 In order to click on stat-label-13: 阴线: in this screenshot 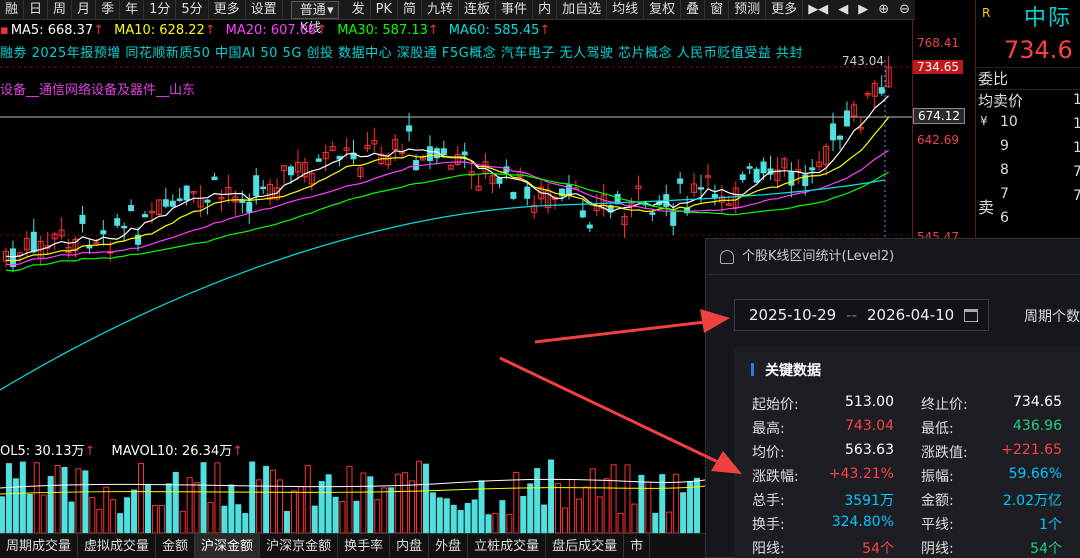, I will do `click(937, 549)`.